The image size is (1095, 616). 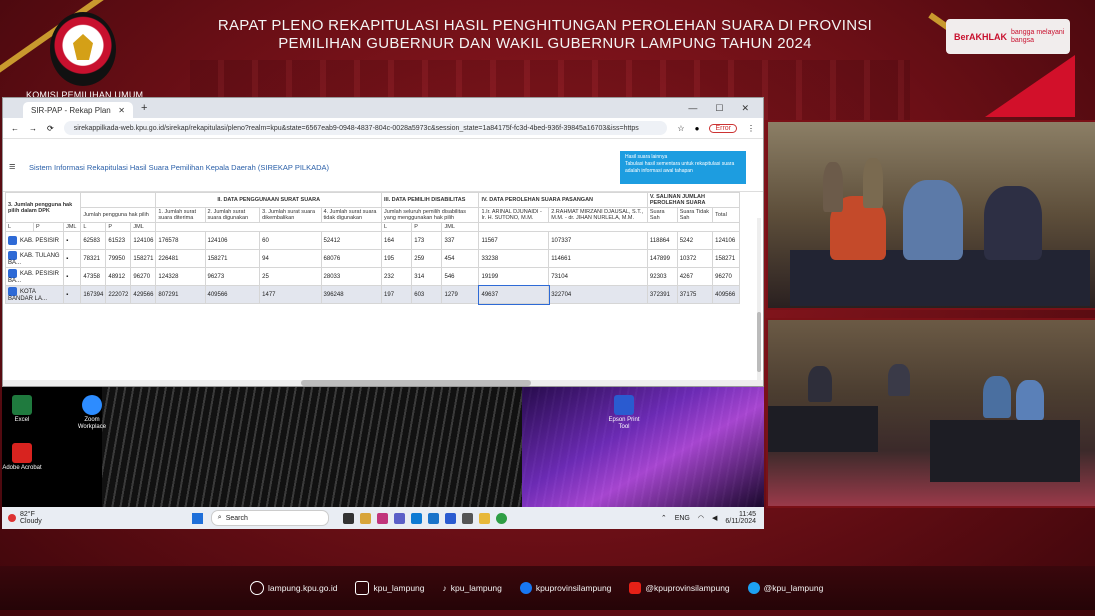 I want to click on maximize-icon: ☐, so click(x=719, y=108).